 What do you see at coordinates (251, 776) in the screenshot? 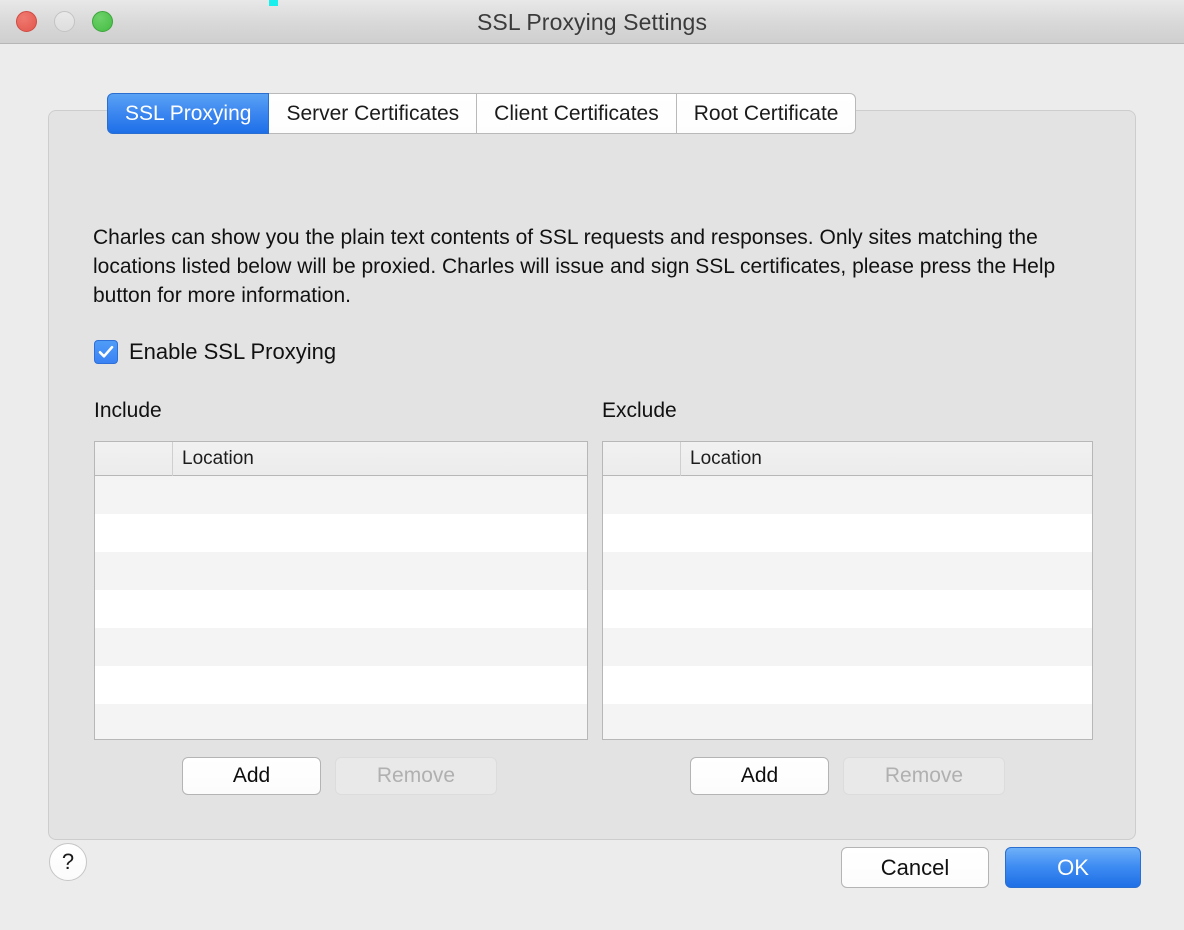
I see `include-add-button: Add` at bounding box center [251, 776].